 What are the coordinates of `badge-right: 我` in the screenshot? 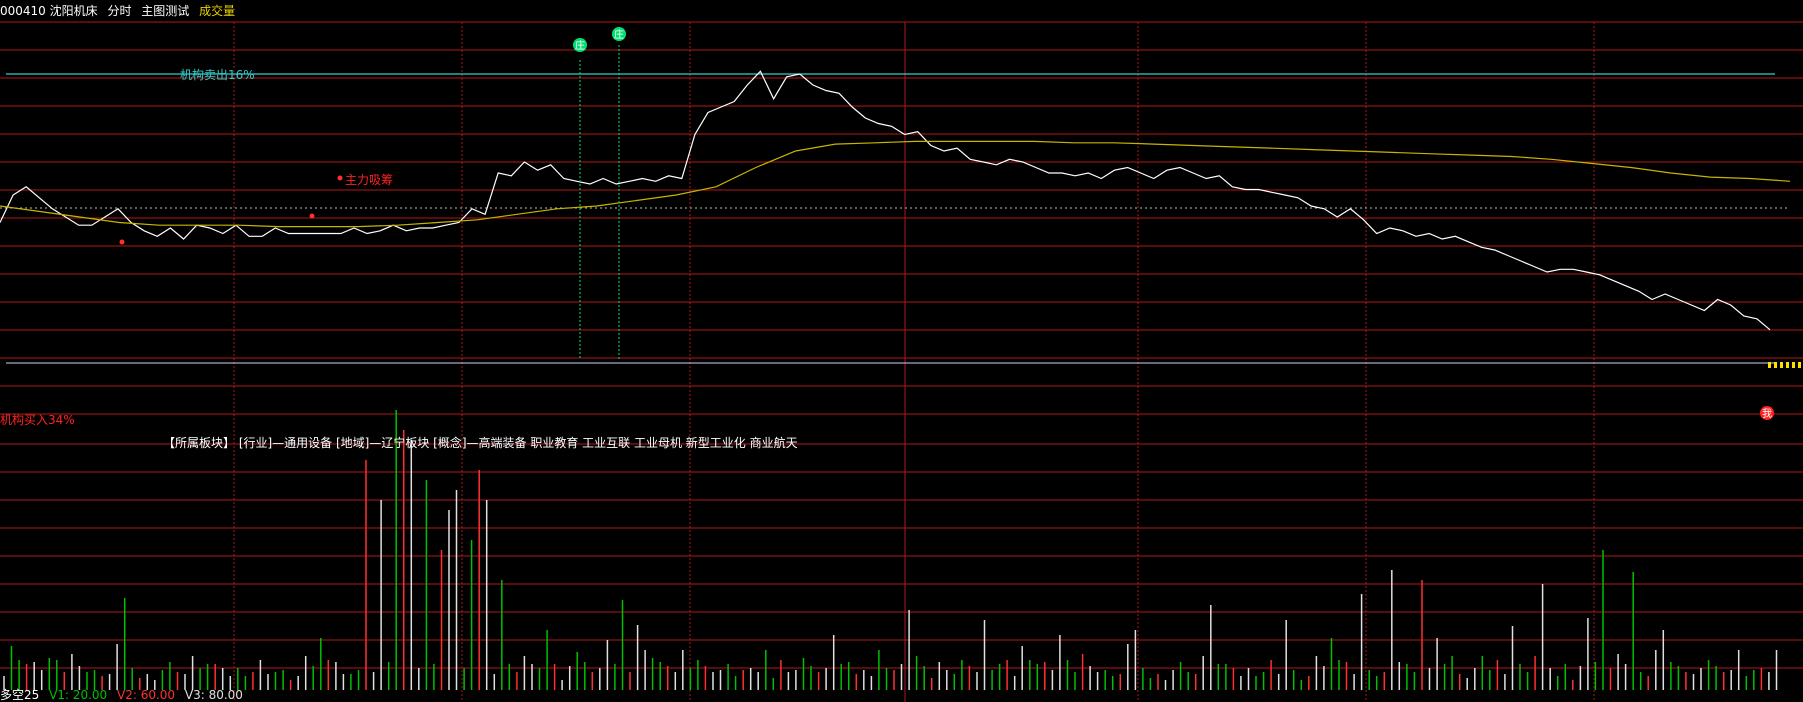 It's located at (1767, 414).